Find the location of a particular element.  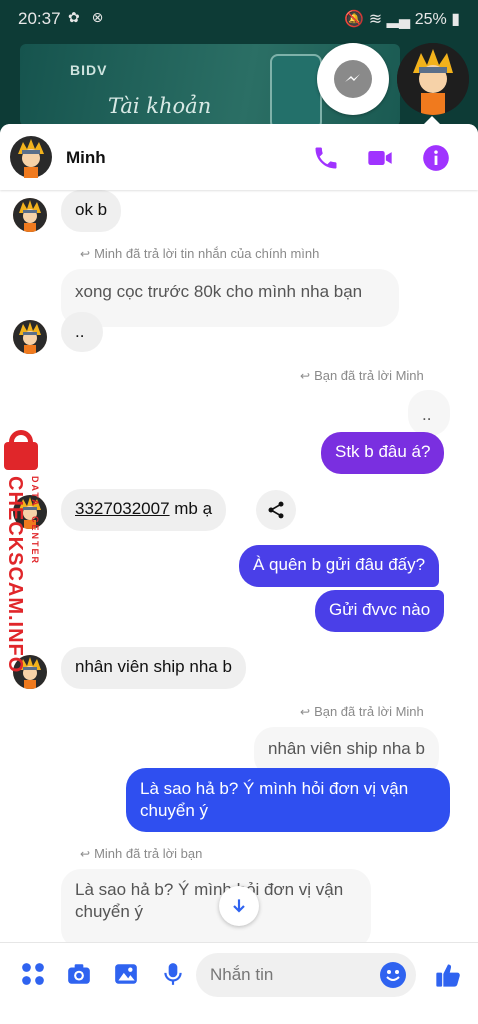

watermark: CHECKSCAM.INFO DATA CENTER is located at coordinates (30, 550).